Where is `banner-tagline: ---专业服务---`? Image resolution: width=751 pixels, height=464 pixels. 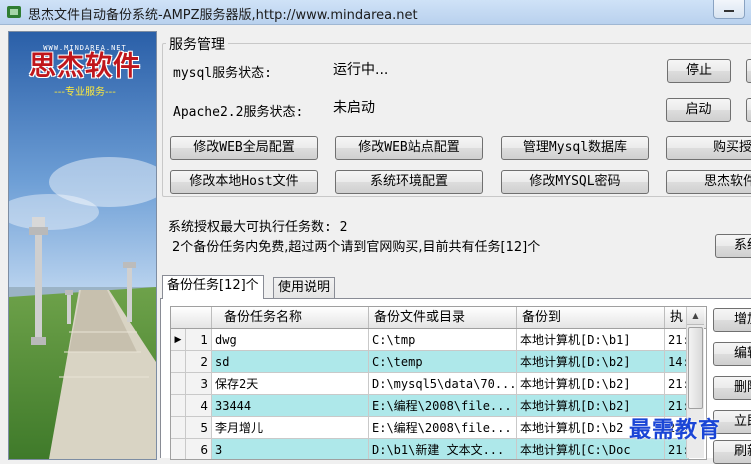
banner-tagline: ---专业服务--- is located at coordinates (85, 92).